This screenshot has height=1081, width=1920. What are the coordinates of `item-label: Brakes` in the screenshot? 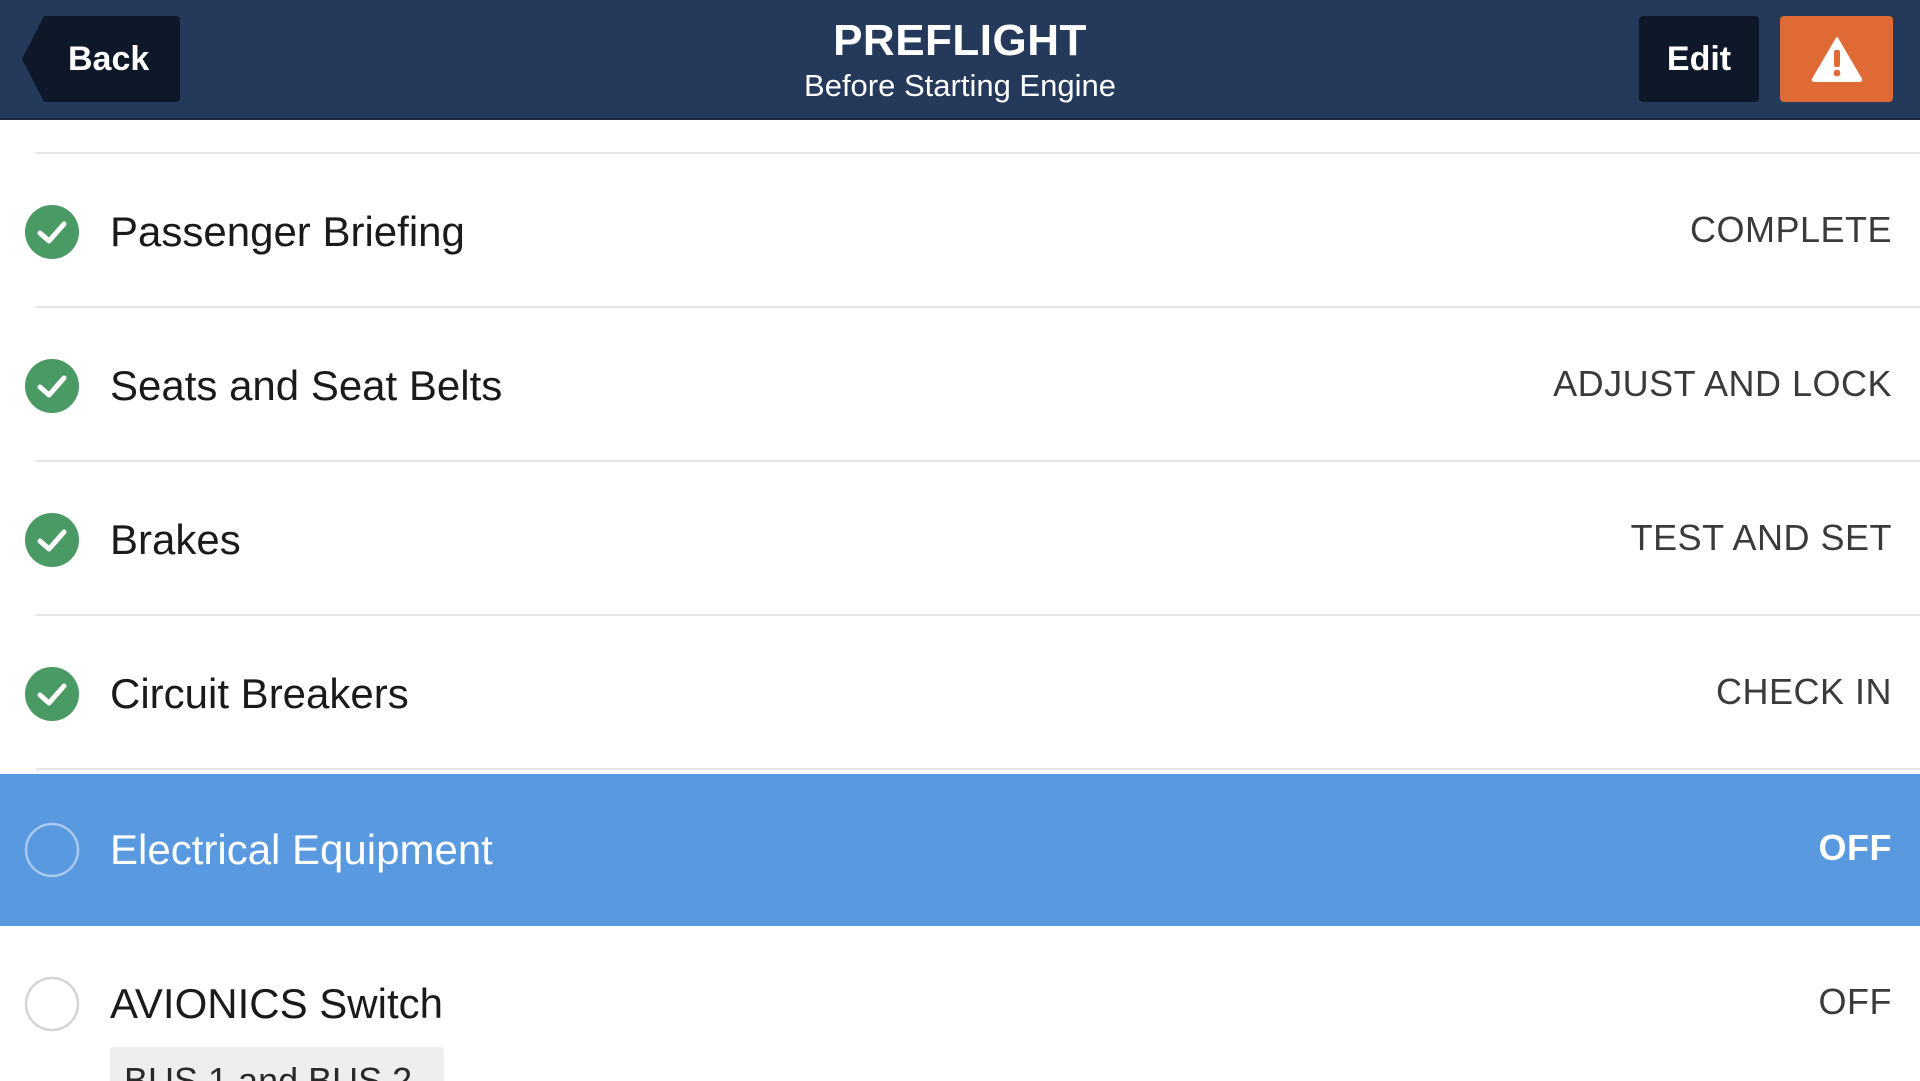 It's located at (175, 539).